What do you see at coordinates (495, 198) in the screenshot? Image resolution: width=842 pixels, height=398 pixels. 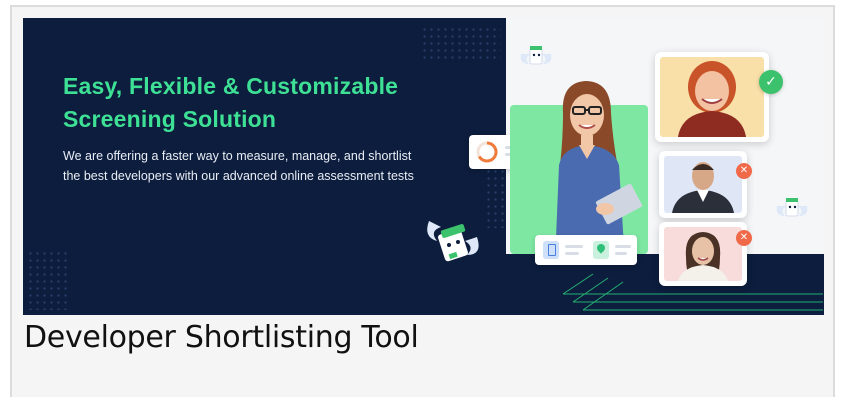 I see `dot-grid-mid` at bounding box center [495, 198].